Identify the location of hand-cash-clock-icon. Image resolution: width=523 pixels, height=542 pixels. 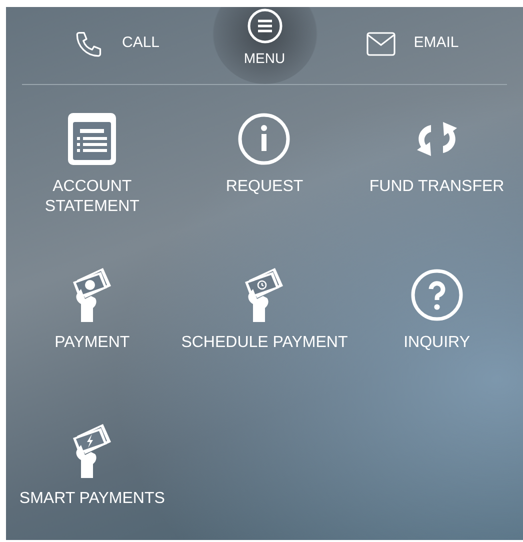
(264, 295).